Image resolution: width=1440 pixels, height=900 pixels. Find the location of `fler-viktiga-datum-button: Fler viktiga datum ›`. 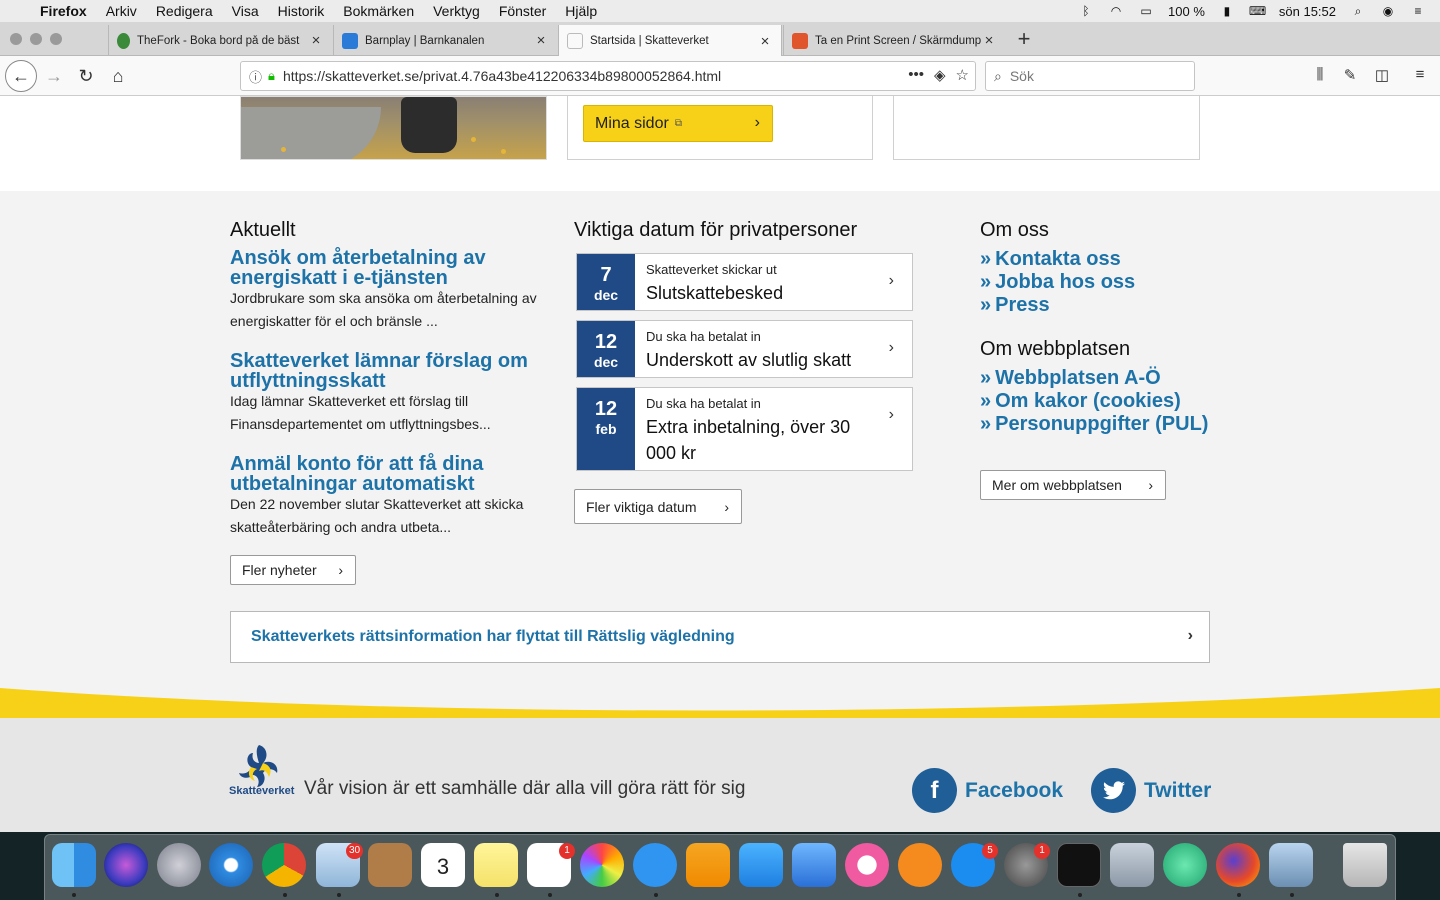

fler-viktiga-datum-button: Fler viktiga datum › is located at coordinates (658, 506).